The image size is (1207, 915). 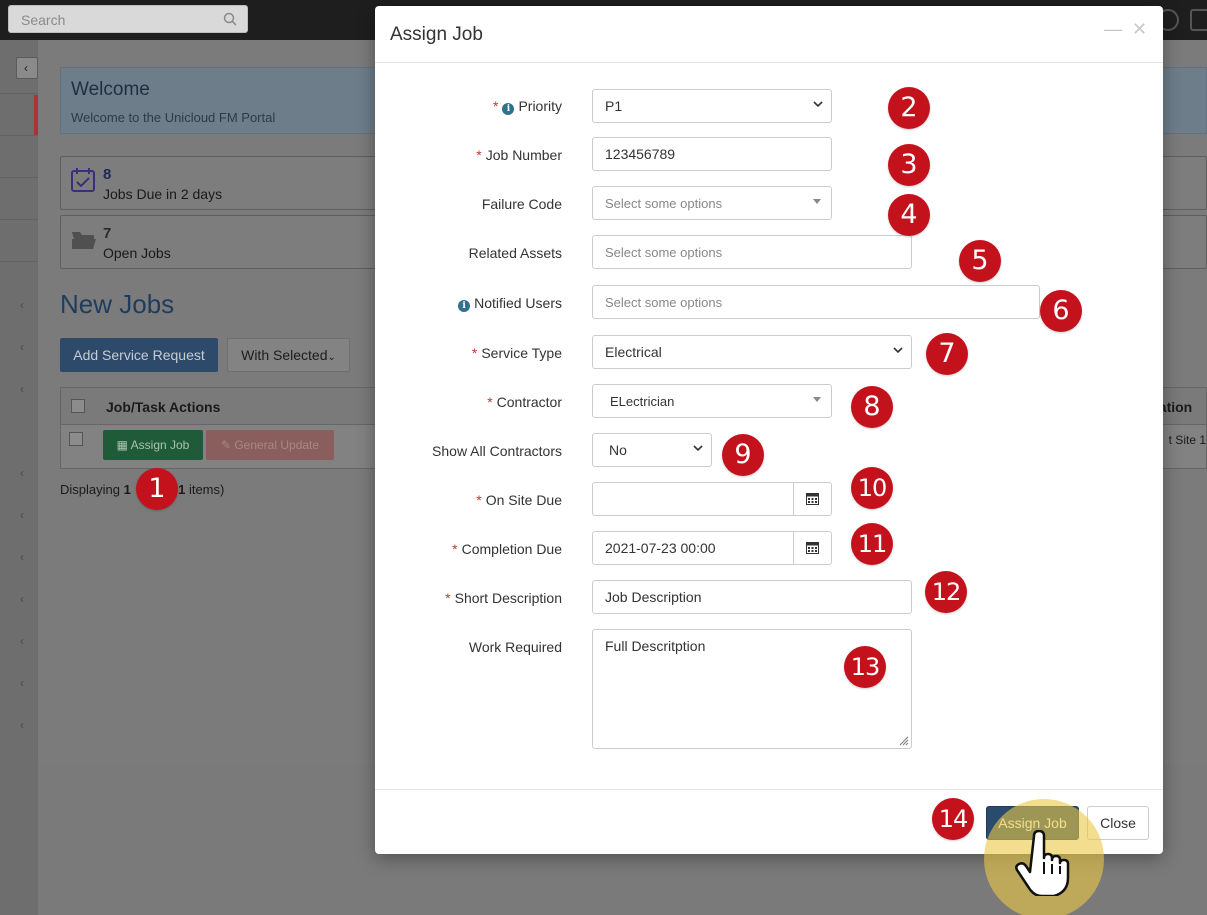 What do you see at coordinates (163, 407) in the screenshot?
I see `column-header: Job/Task Actions` at bounding box center [163, 407].